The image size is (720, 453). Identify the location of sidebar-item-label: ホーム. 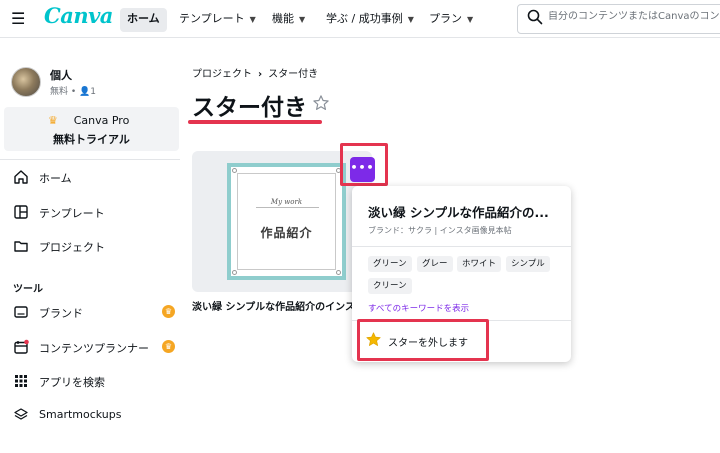
(55, 178).